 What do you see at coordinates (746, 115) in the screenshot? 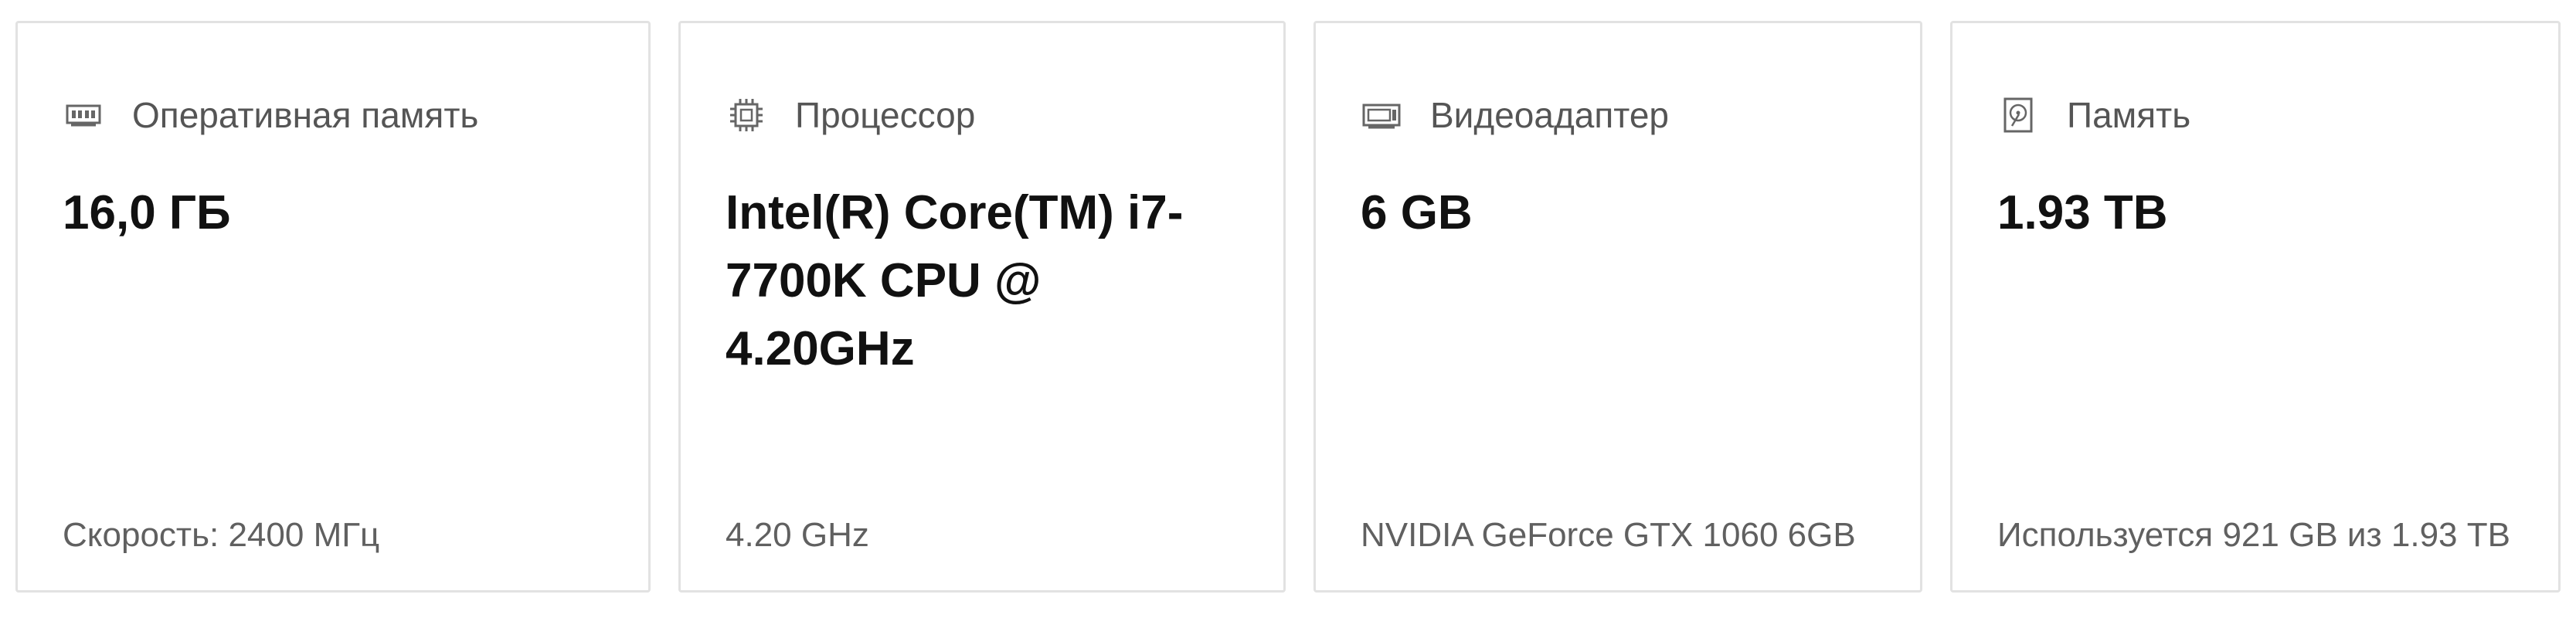
I see `processor-icon` at bounding box center [746, 115].